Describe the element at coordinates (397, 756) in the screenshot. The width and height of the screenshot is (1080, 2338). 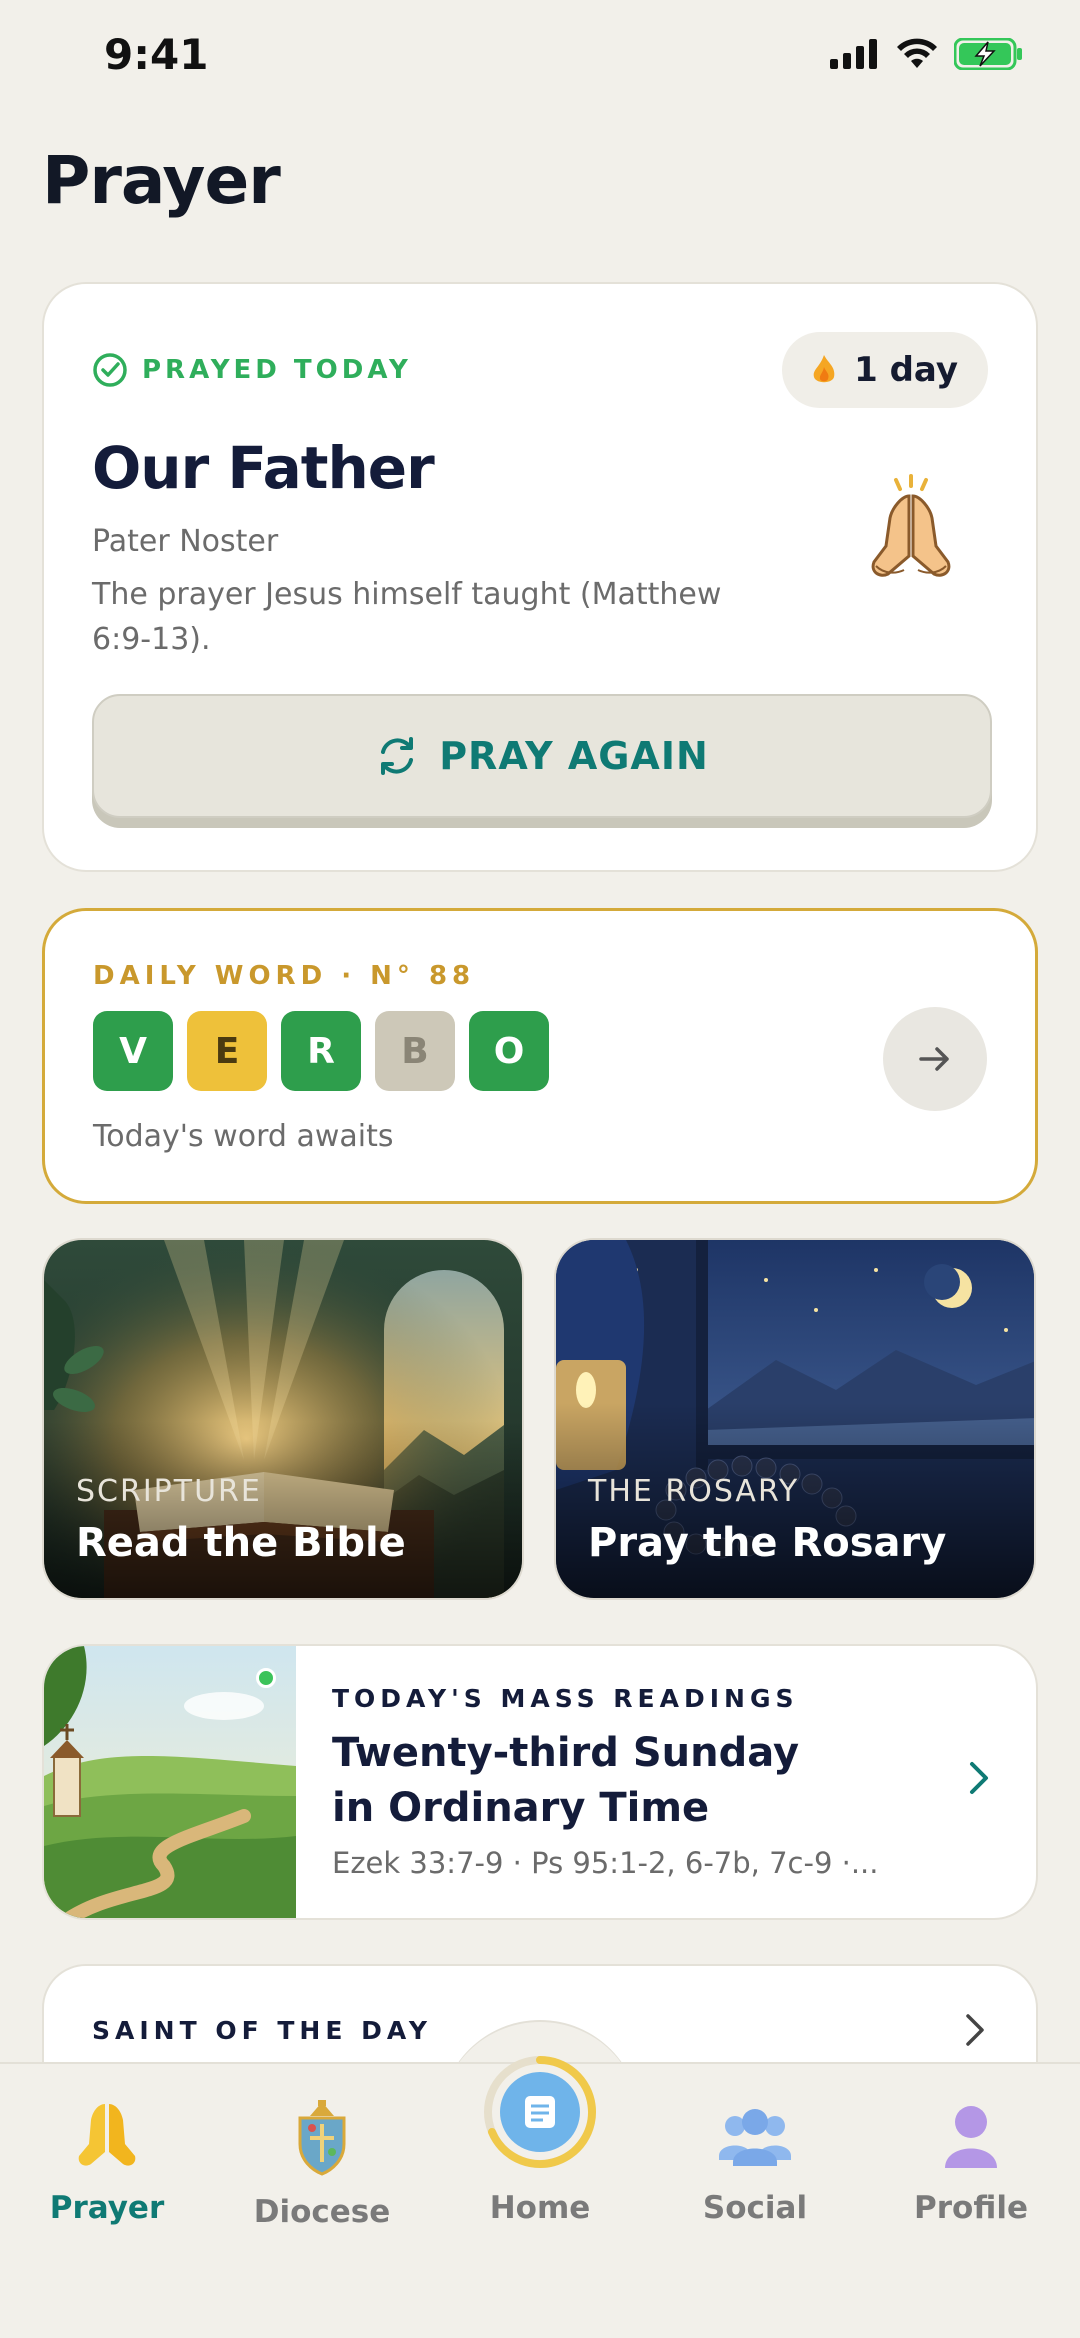
I see `refresh-icon` at that location.